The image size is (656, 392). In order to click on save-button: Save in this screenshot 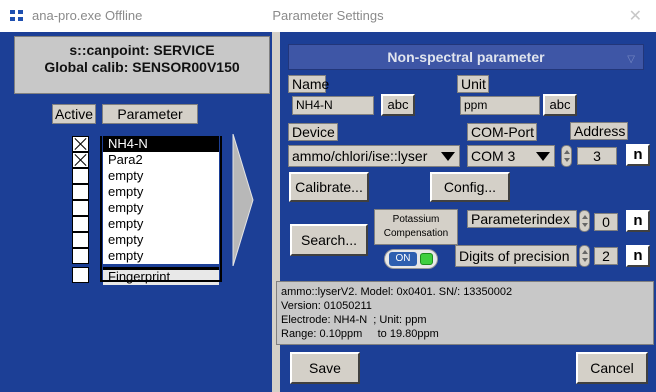, I will do `click(325, 368)`.